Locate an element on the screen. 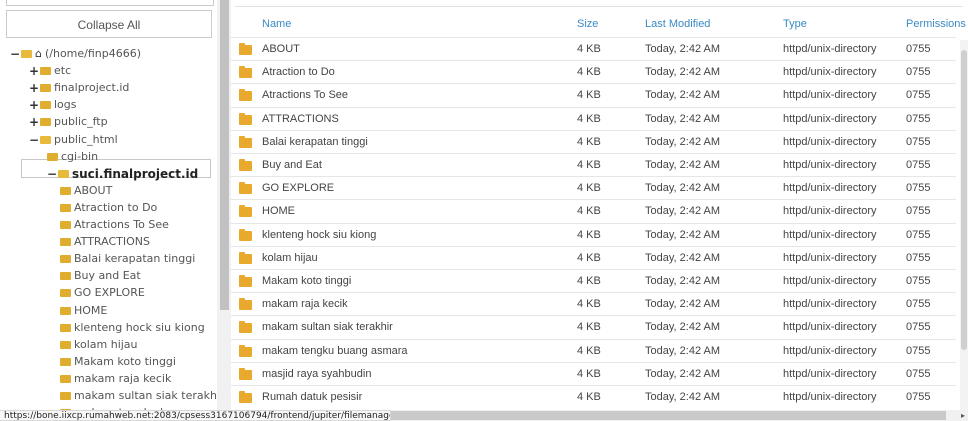 The width and height of the screenshot is (968, 421). tree-node-label: makam sultan siak terakhir is located at coordinates (145, 395).